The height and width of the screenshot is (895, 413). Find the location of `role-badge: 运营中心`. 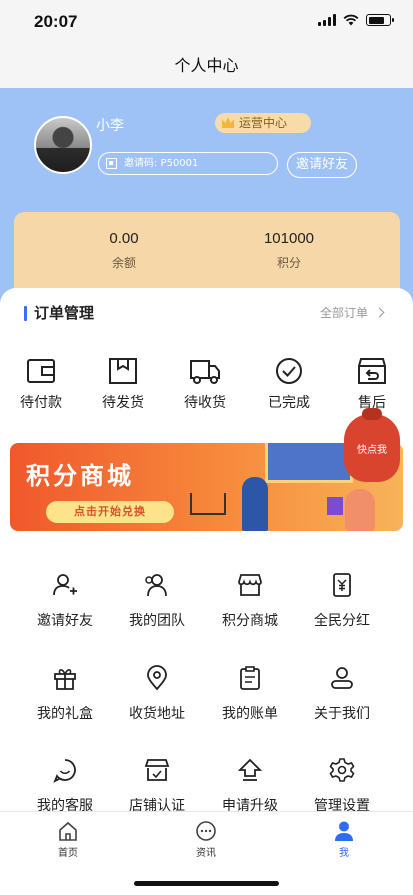

role-badge: 运营中心 is located at coordinates (263, 123).